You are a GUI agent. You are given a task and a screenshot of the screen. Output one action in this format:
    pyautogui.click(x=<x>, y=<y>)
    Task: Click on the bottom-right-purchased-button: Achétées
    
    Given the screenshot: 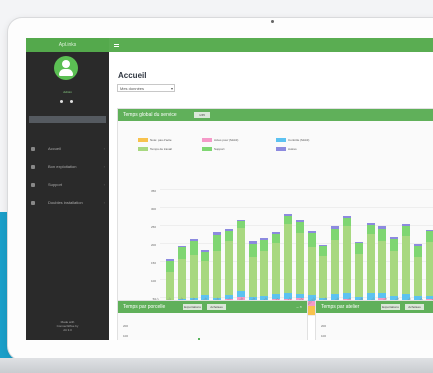 What is the action you would take?
    pyautogui.click(x=414, y=307)
    